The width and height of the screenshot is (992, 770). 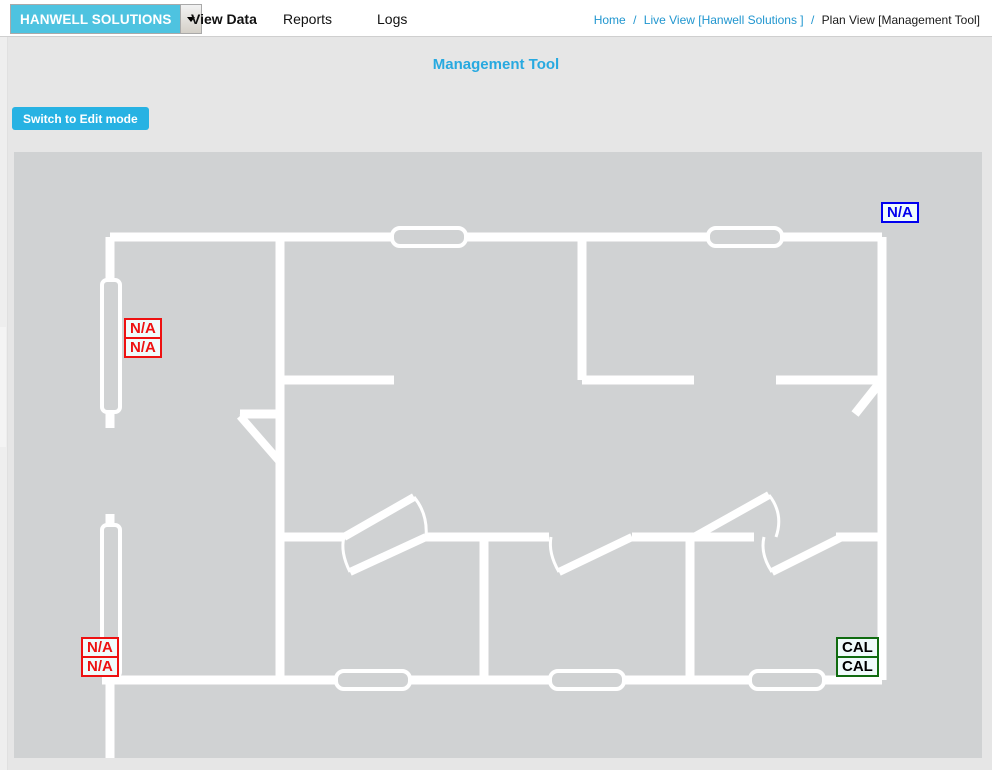 What do you see at coordinates (346, 554) in the screenshot?
I see `door-arc-lower-left` at bounding box center [346, 554].